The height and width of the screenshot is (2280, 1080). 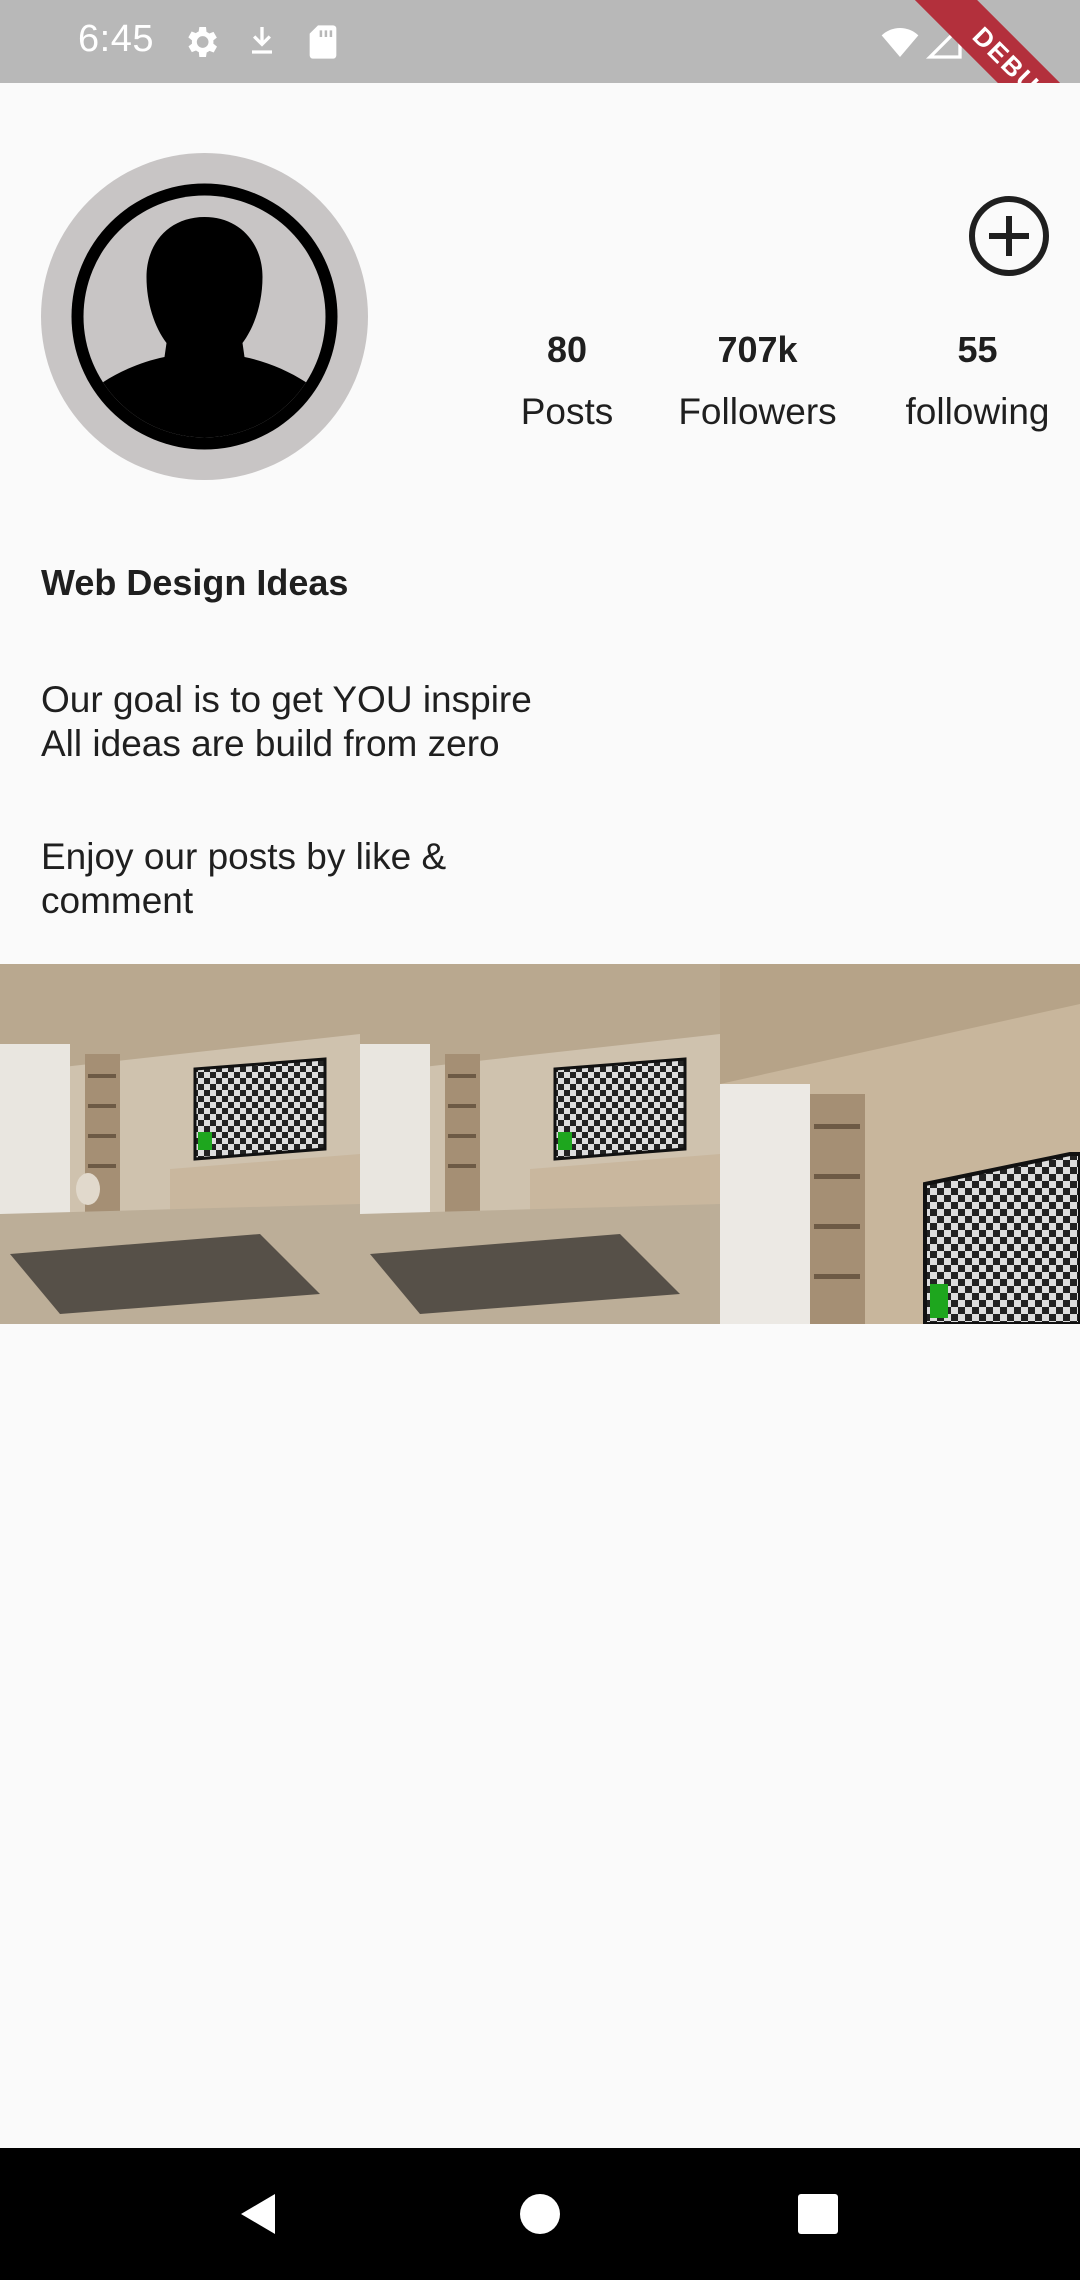 What do you see at coordinates (757, 349) in the screenshot?
I see `stat-value: 707k` at bounding box center [757, 349].